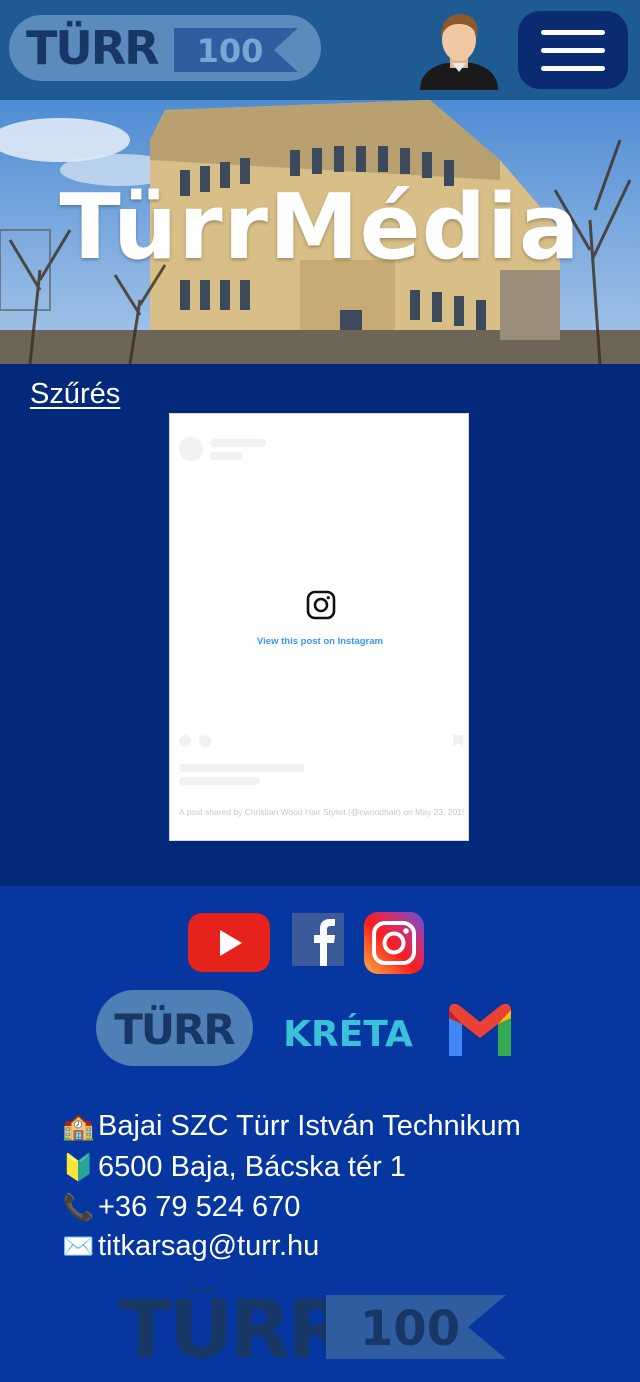  What do you see at coordinates (78, 1207) in the screenshot?
I see `phone-icon: 📞` at bounding box center [78, 1207].